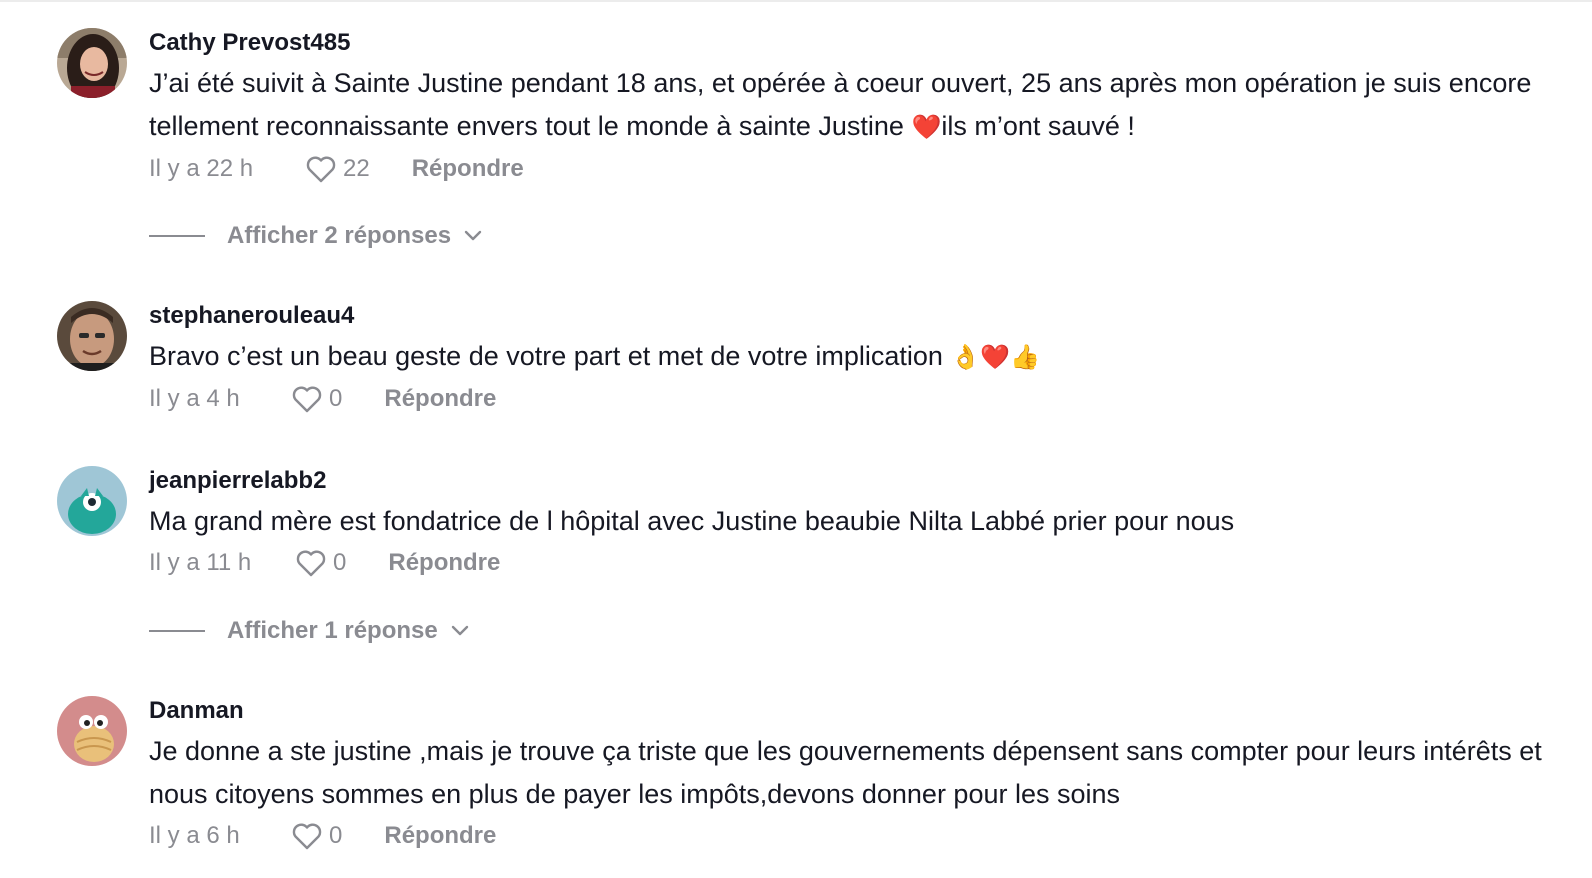 The width and height of the screenshot is (1592, 878). What do you see at coordinates (859, 43) in the screenshot?
I see `comment-username: Cathy Prevost485` at bounding box center [859, 43].